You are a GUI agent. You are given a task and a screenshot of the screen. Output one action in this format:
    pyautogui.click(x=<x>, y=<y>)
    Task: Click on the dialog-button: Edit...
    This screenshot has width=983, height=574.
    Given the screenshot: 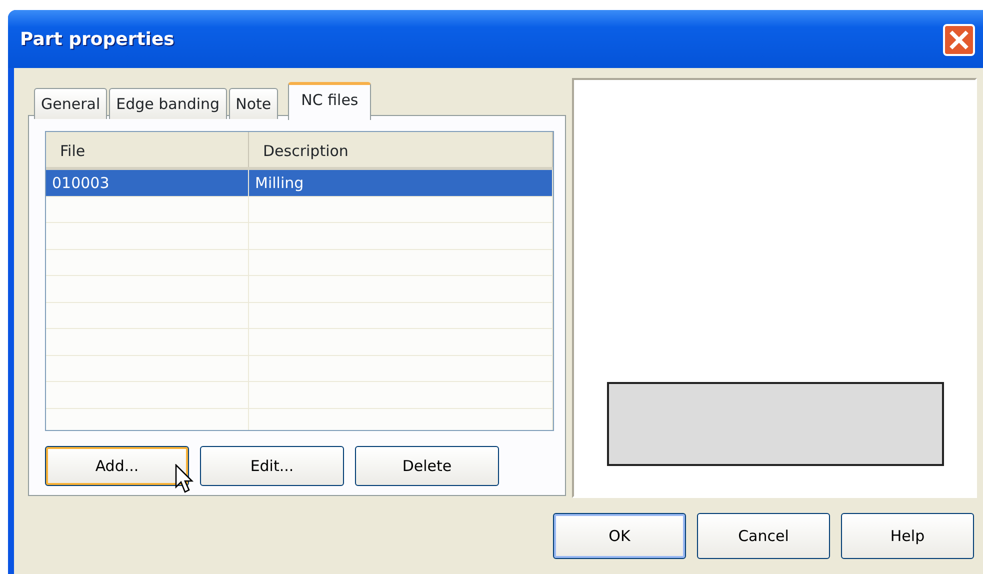 What is the action you would take?
    pyautogui.click(x=272, y=466)
    